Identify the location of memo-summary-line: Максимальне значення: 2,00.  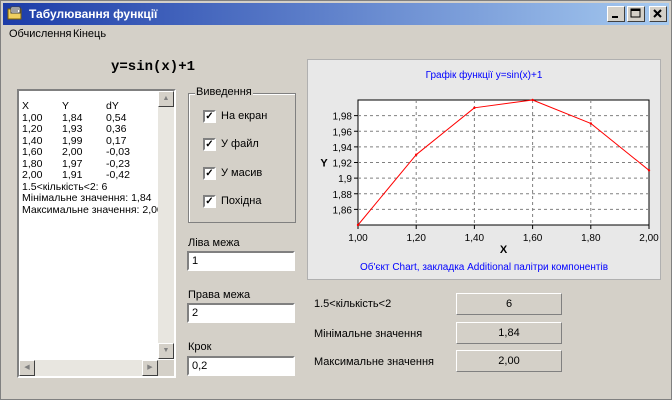
(92, 209).